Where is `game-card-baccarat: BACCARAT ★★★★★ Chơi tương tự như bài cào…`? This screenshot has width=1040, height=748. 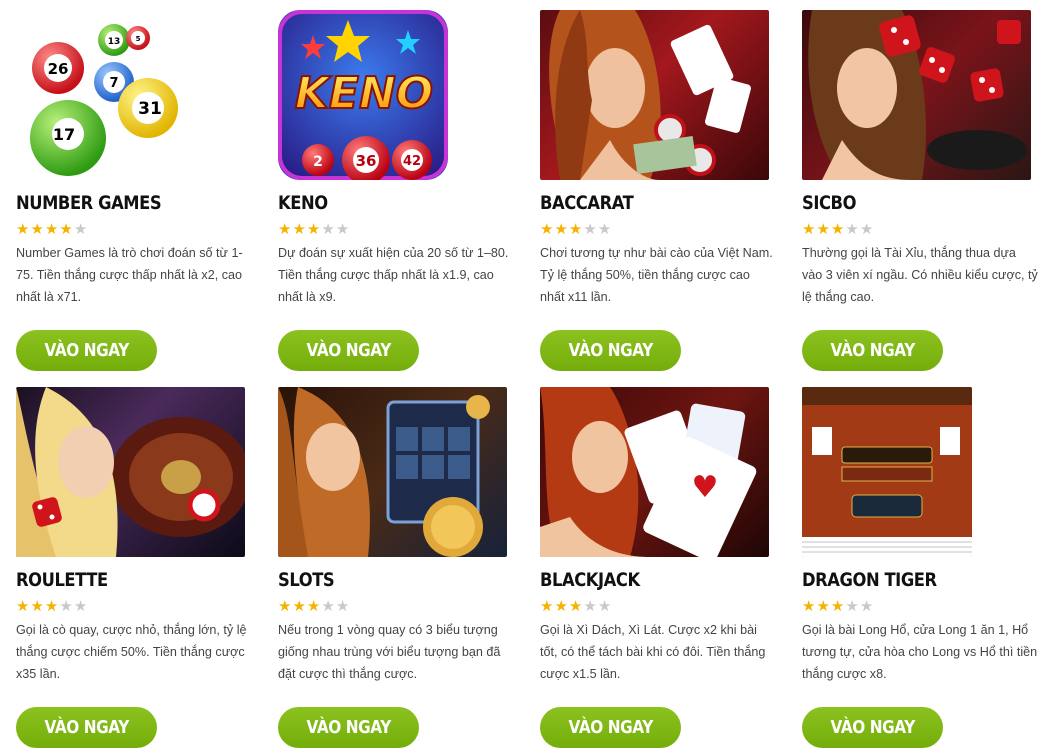 game-card-baccarat: BACCARAT ★★★★★ Chơi tương tự như bài cào… is located at coordinates (660, 190).